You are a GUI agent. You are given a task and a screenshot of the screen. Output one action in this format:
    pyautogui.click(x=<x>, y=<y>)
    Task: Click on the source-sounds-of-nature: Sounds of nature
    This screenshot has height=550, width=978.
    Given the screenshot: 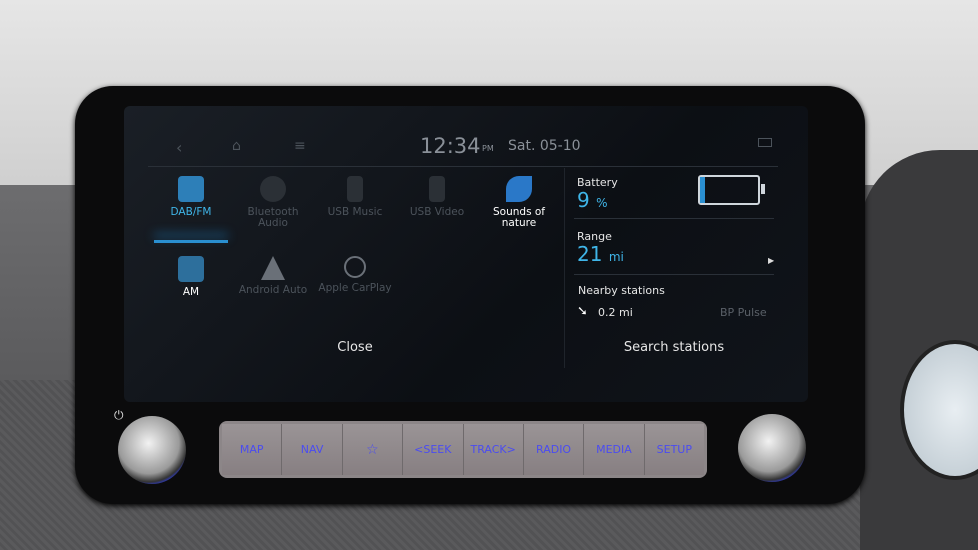 What is the action you would take?
    pyautogui.click(x=519, y=202)
    